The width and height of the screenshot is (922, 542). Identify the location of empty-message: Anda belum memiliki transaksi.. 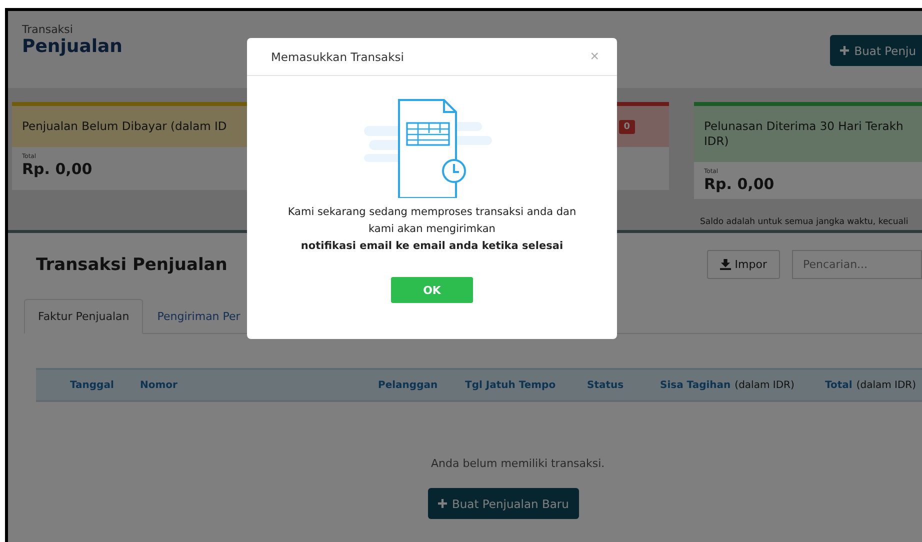
(518, 463).